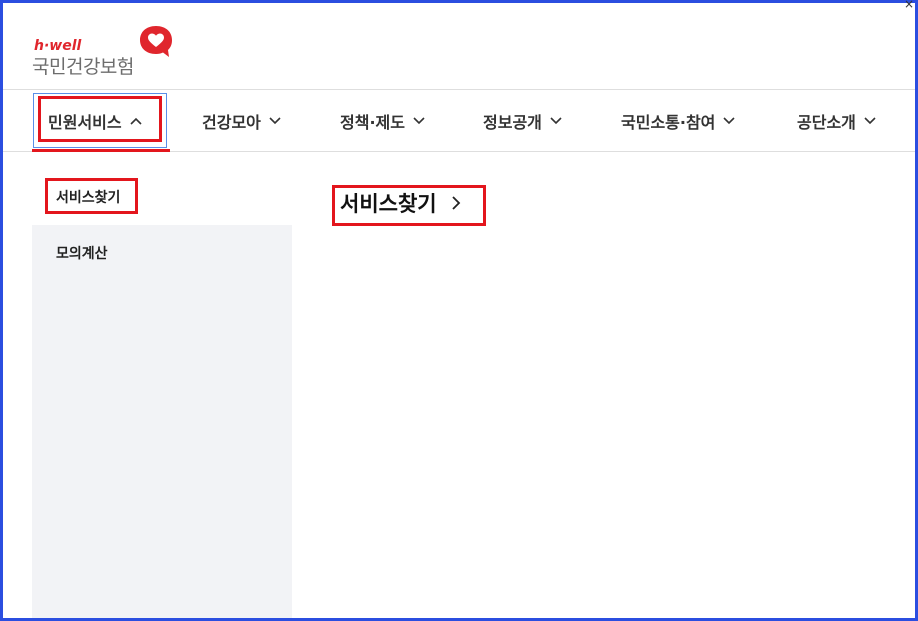  I want to click on nav-item-label: 공단소개, so click(826, 122).